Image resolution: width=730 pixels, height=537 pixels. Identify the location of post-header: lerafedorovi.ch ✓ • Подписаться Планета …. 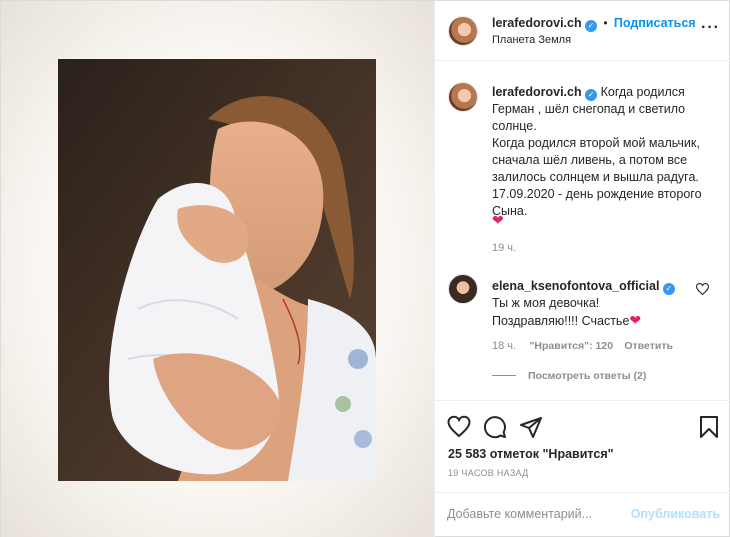
(582, 31).